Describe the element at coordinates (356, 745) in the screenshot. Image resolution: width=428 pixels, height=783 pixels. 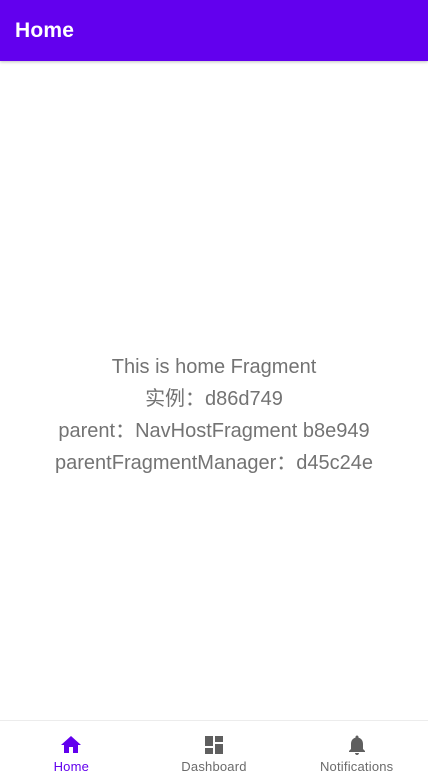
I see `bell-icon` at that location.